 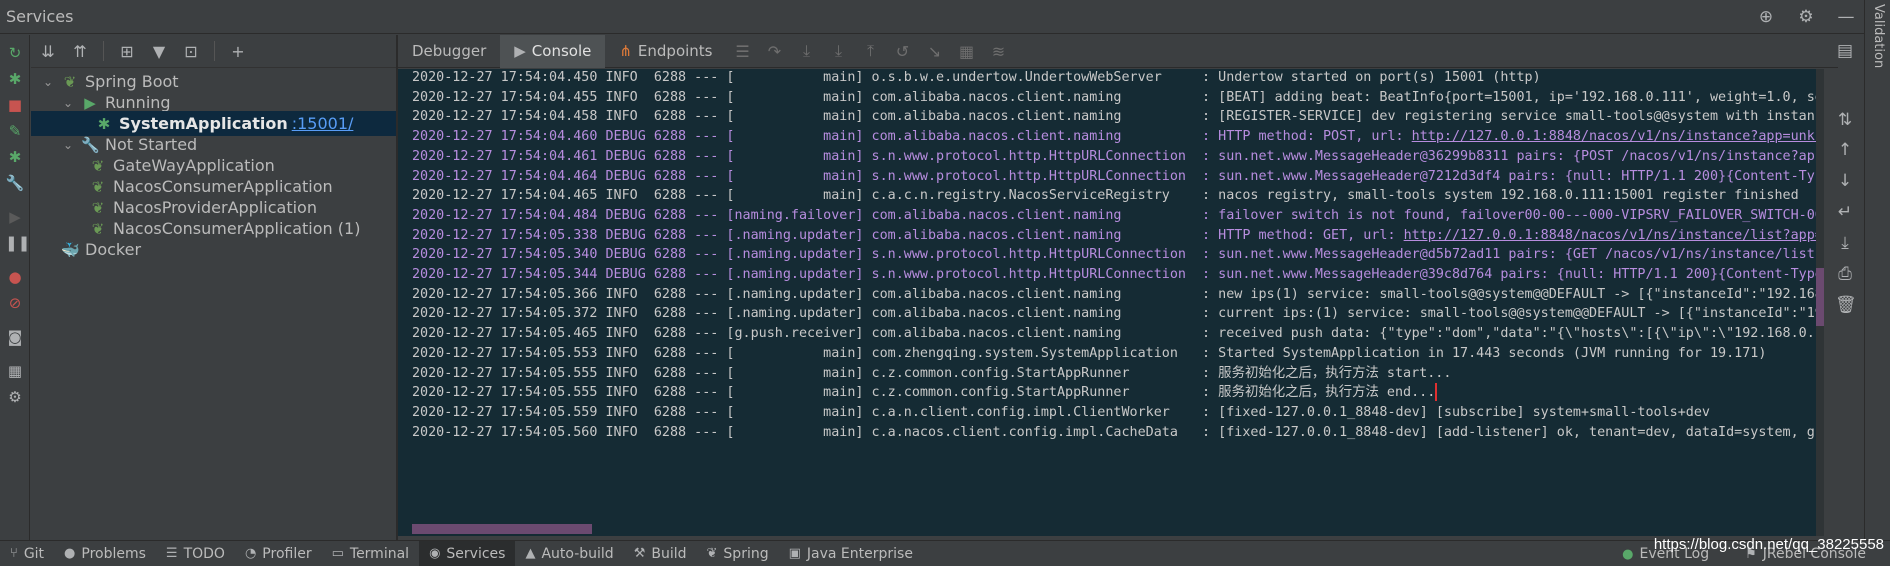 What do you see at coordinates (871, 51) in the screenshot?
I see `step-out-icon: ⤒` at bounding box center [871, 51].